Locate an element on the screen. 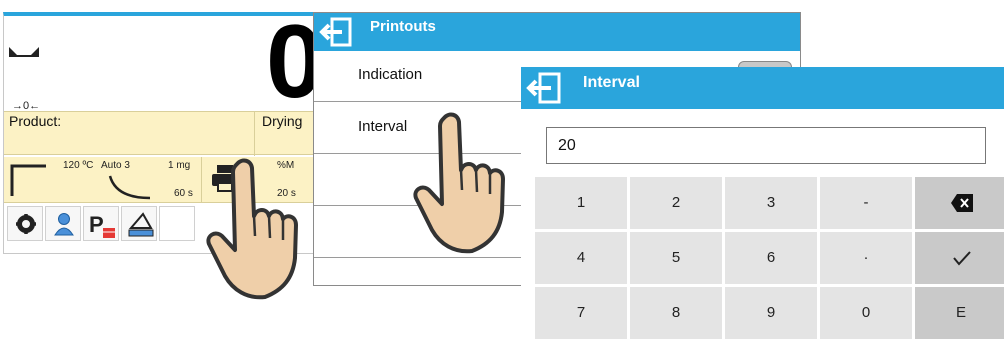 The height and width of the screenshot is (341, 1004). key-2: 2 is located at coordinates (676, 203).